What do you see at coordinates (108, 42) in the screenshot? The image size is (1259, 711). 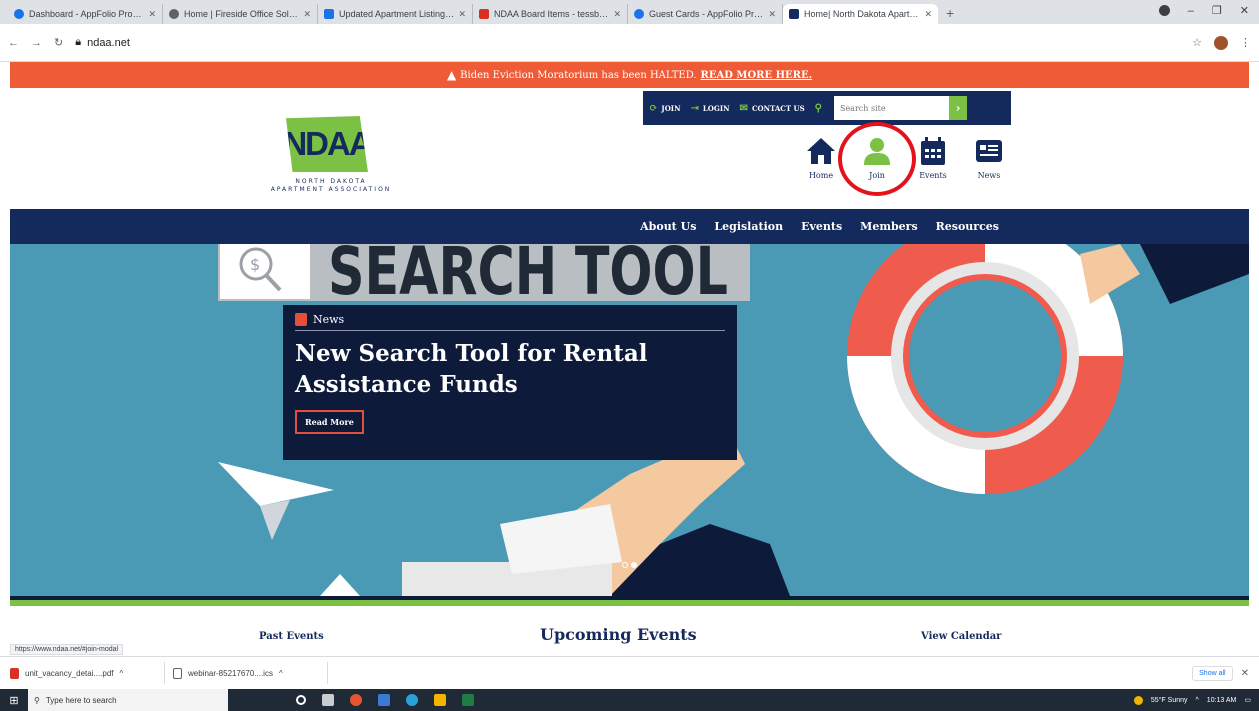 I see `url-text: ndaa.net` at bounding box center [108, 42].